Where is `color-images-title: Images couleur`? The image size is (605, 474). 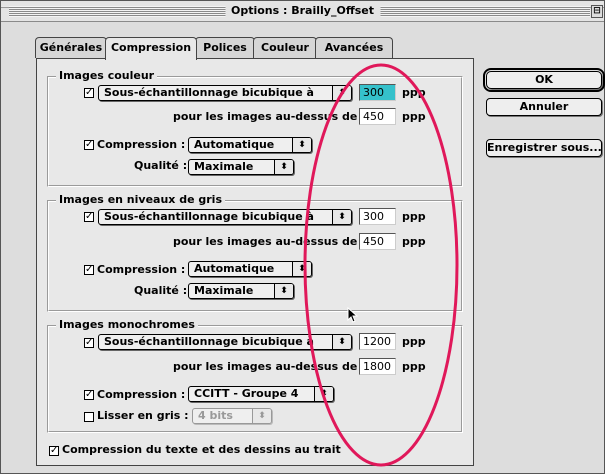 color-images-title: Images couleur is located at coordinates (107, 76).